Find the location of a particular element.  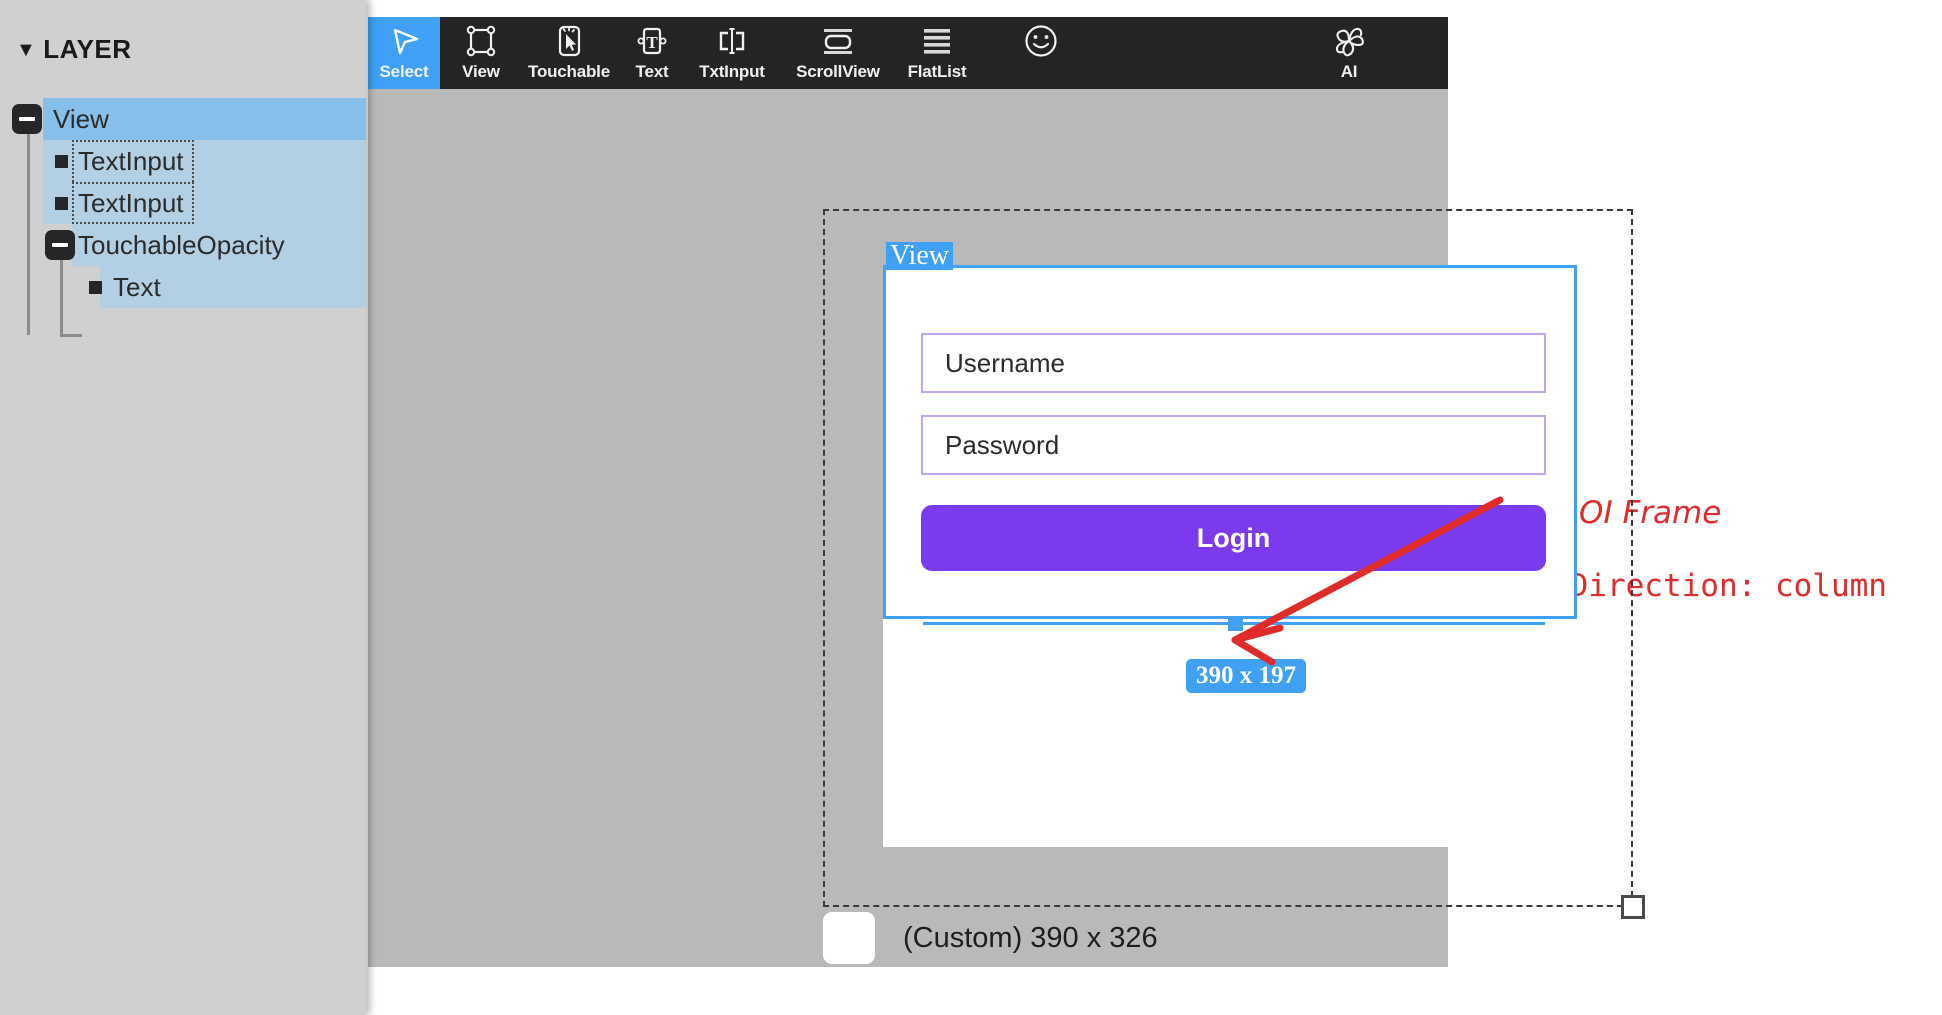

toolbar-item-scrollview: ScrollView is located at coordinates (838, 53).